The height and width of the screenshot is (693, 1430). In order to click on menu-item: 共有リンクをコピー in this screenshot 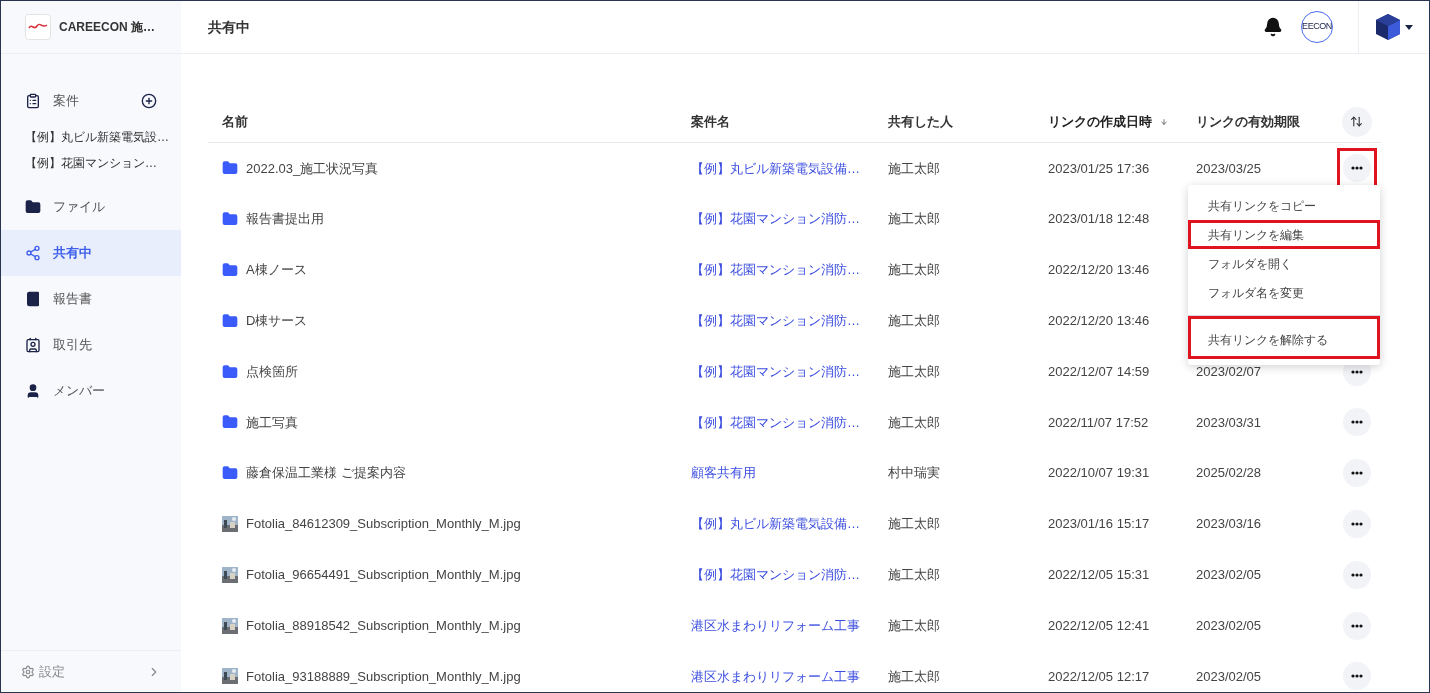, I will do `click(1284, 205)`.